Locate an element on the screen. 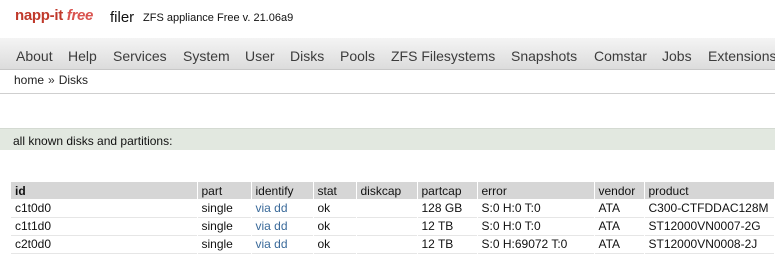 The width and height of the screenshot is (775, 269). menu-extensions: Extensions is located at coordinates (741, 56).